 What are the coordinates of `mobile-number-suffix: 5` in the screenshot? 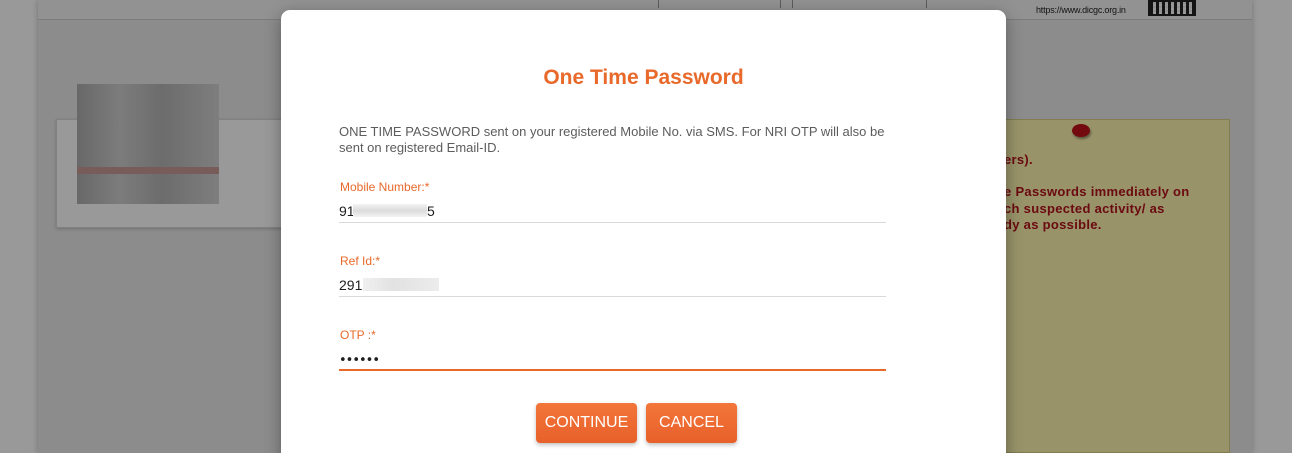 It's located at (431, 211).